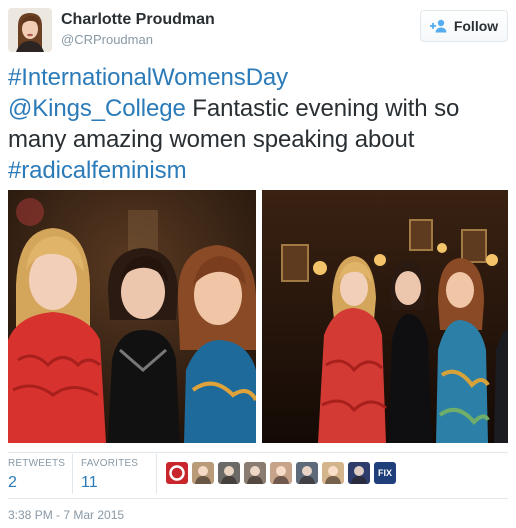 Image resolution: width=516 pixels, height=528 pixels. What do you see at coordinates (30, 30) in the screenshot?
I see `avatar` at bounding box center [30, 30].